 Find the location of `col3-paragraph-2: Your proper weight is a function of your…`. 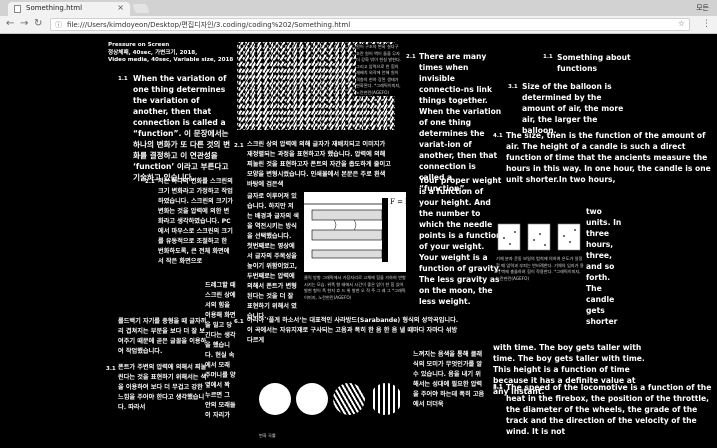

col3-paragraph-2: Your proper weight is a function of your… is located at coordinates (460, 241).